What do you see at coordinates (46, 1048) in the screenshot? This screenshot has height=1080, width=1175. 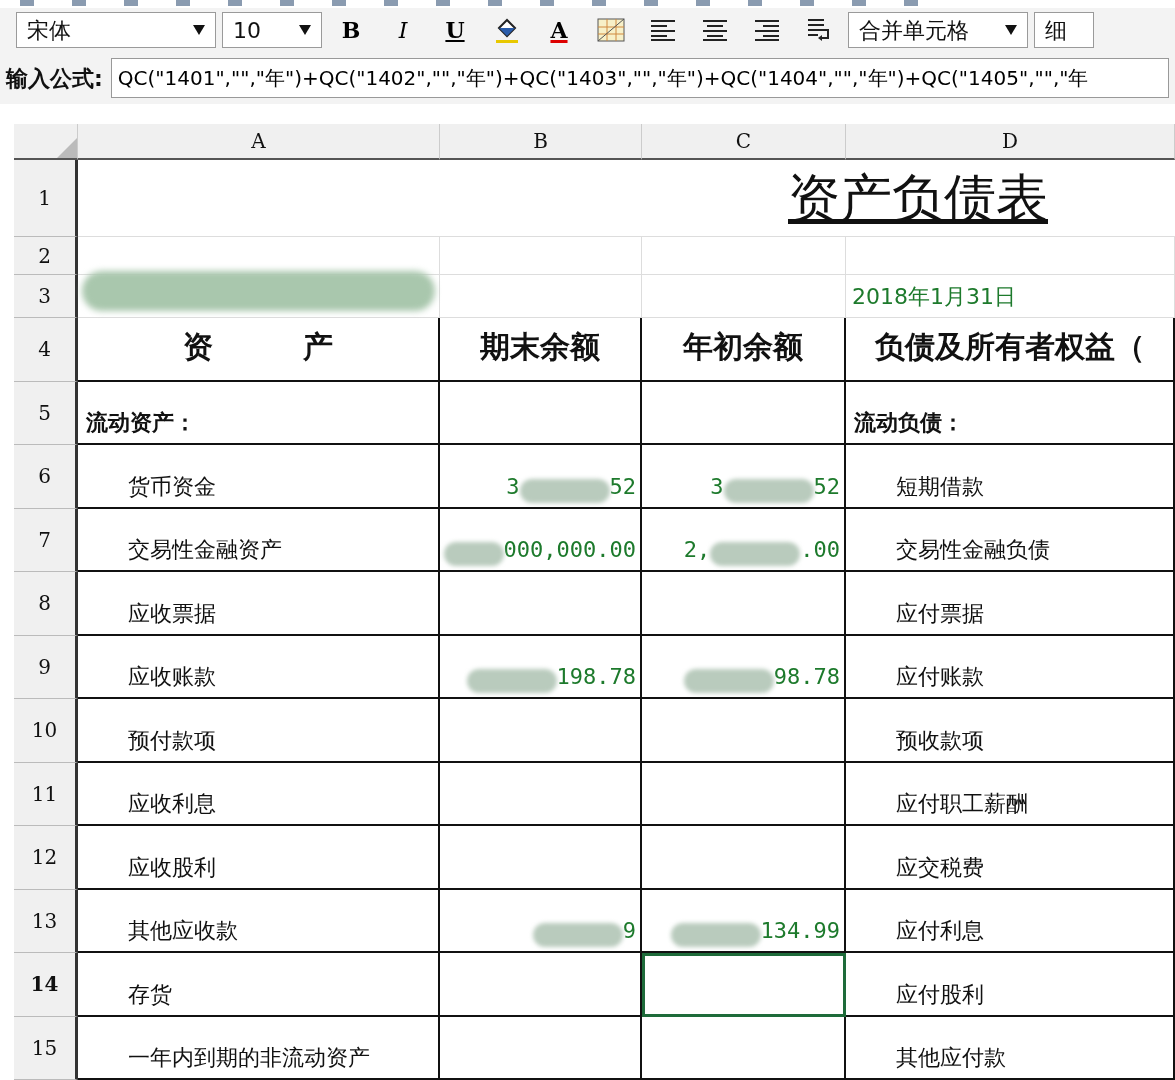 I see `row-header: 15` at bounding box center [46, 1048].